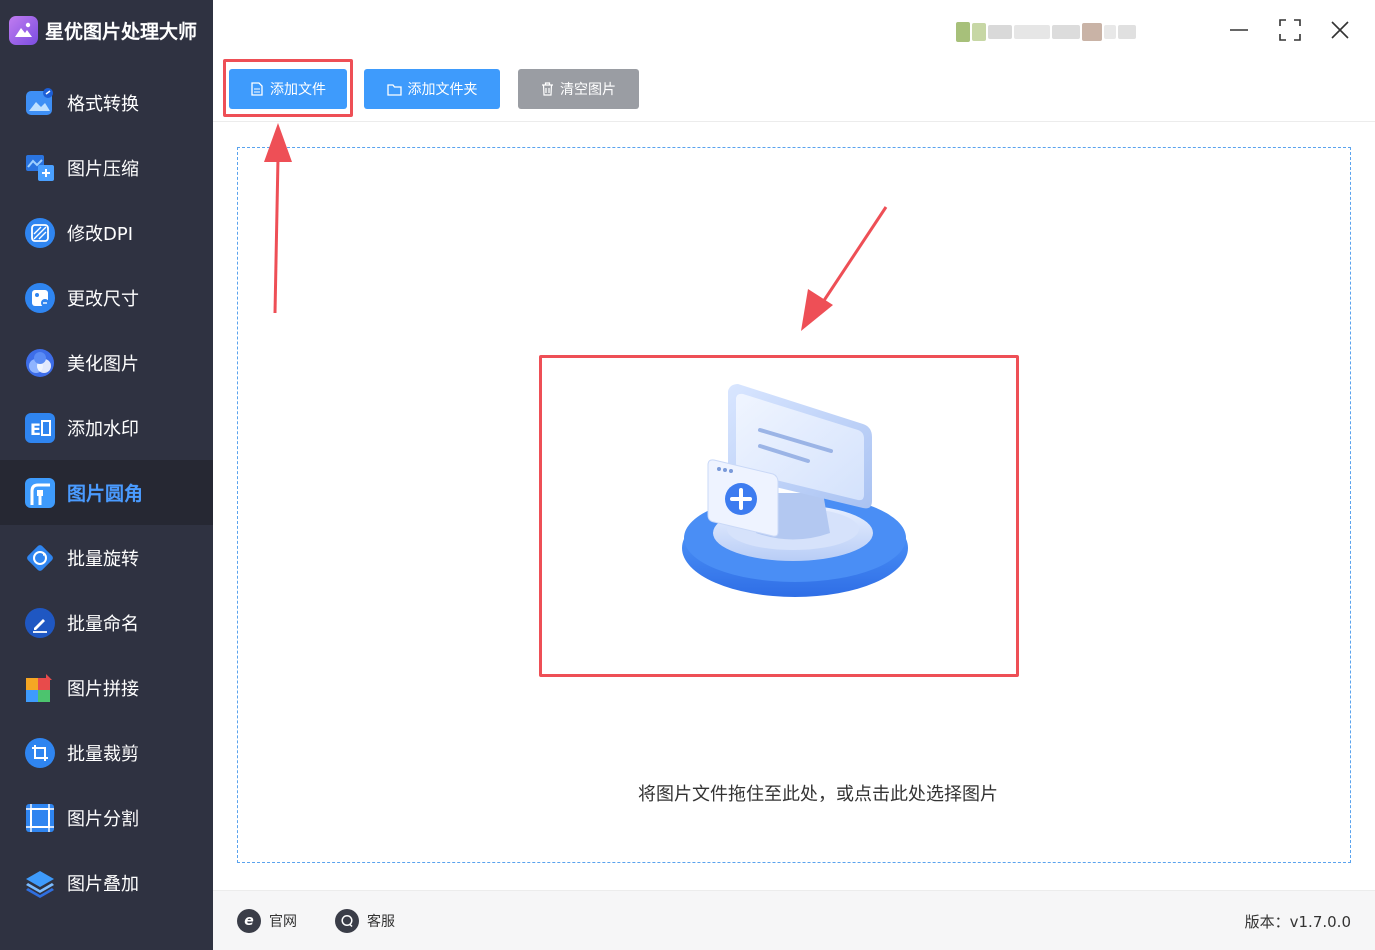 This screenshot has width=1375, height=950. I want to click on chat-bubble-icon, so click(347, 921).